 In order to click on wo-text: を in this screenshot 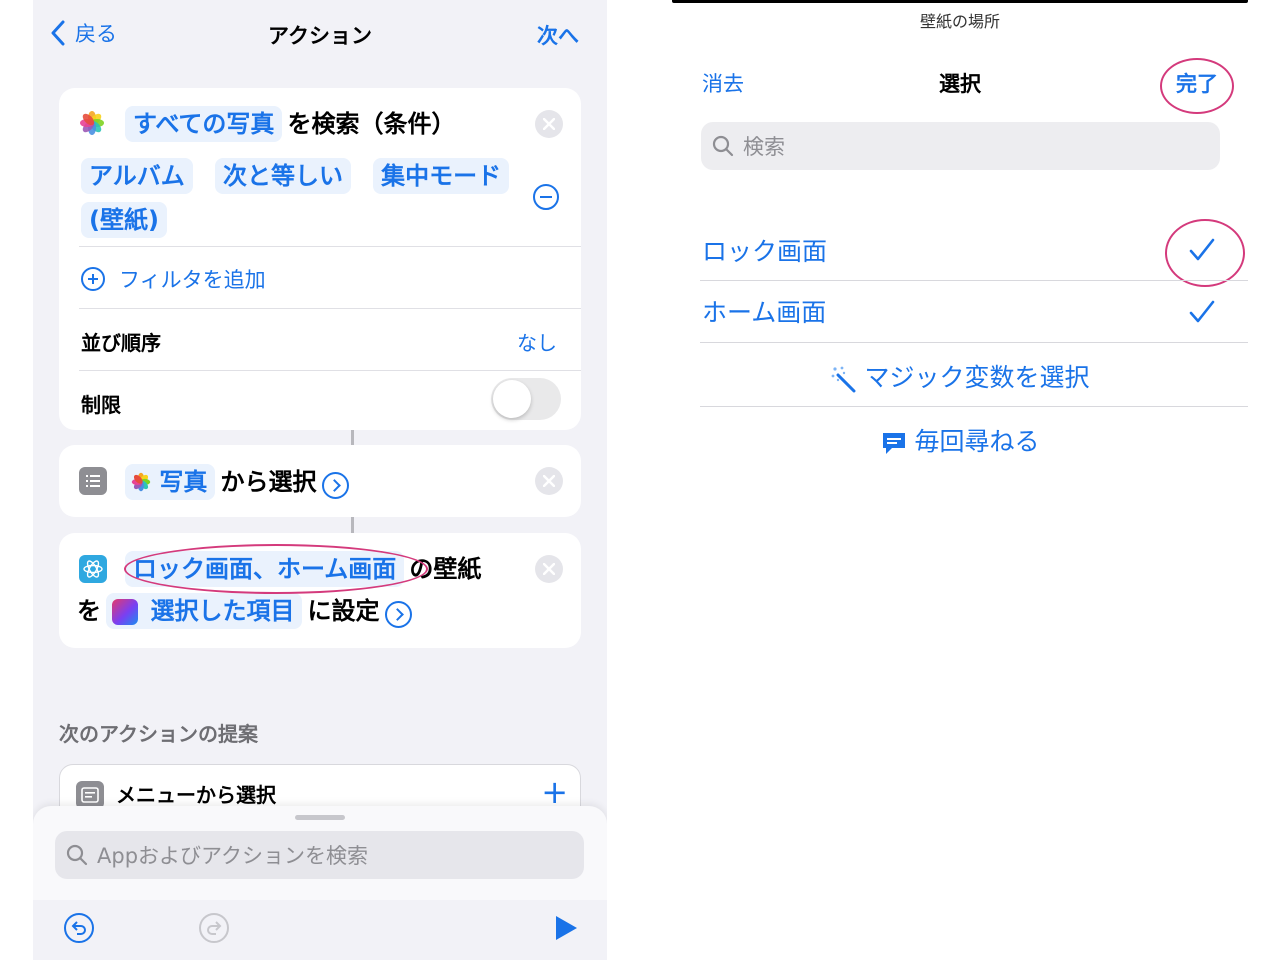, I will do `click(89, 611)`.